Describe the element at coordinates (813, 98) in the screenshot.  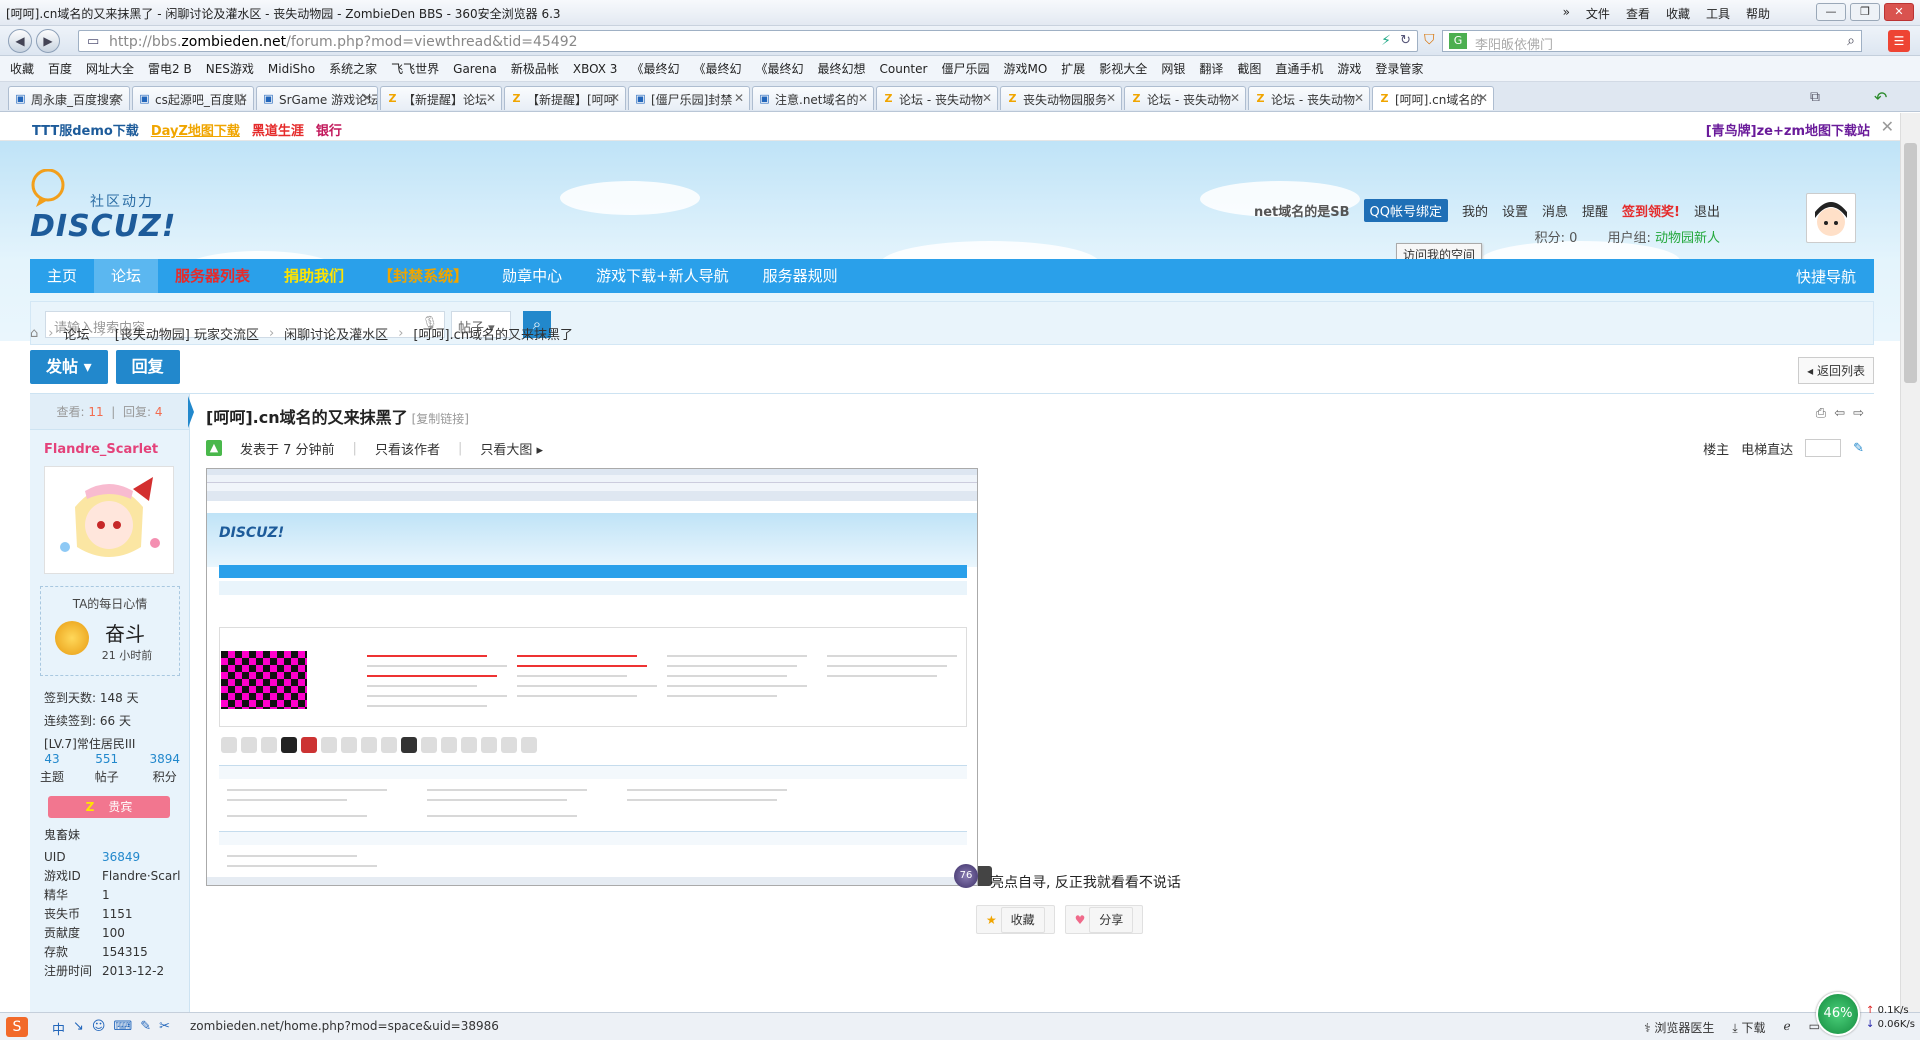
I see `browser-tab: ▣ 注意.net域名的 ✕` at that location.